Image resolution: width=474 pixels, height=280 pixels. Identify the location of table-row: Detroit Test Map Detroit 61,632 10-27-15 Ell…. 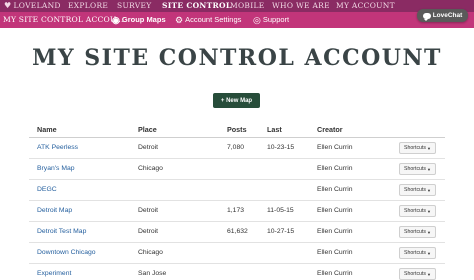
(237, 232).